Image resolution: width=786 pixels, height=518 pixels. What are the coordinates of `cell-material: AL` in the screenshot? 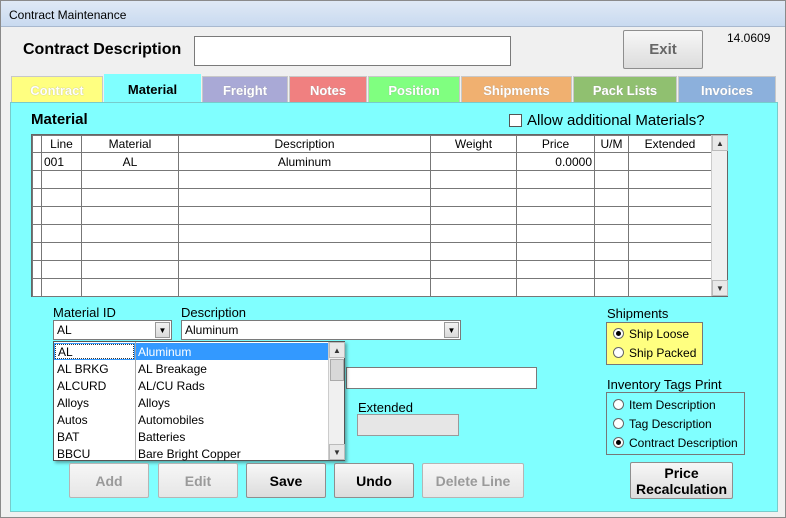 It's located at (130, 161).